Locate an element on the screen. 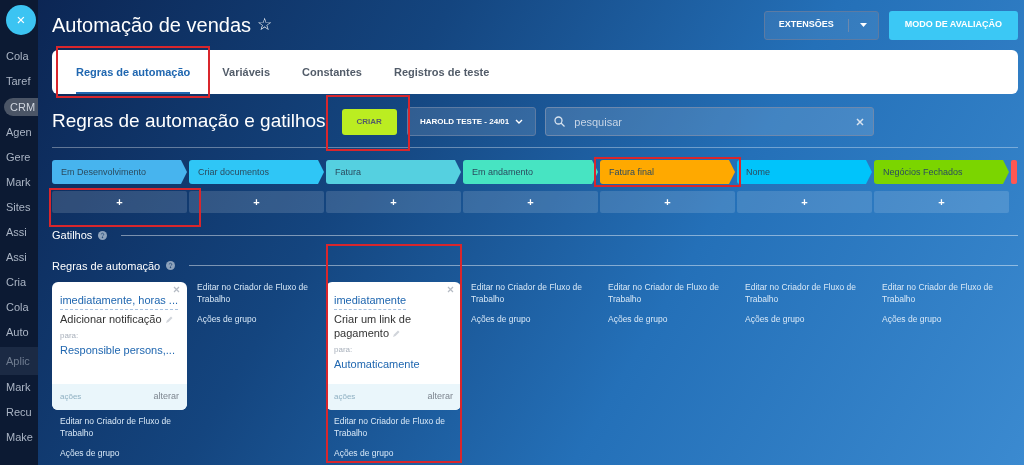 The height and width of the screenshot is (465, 1024). sidebar-item: Sites is located at coordinates (19, 207).